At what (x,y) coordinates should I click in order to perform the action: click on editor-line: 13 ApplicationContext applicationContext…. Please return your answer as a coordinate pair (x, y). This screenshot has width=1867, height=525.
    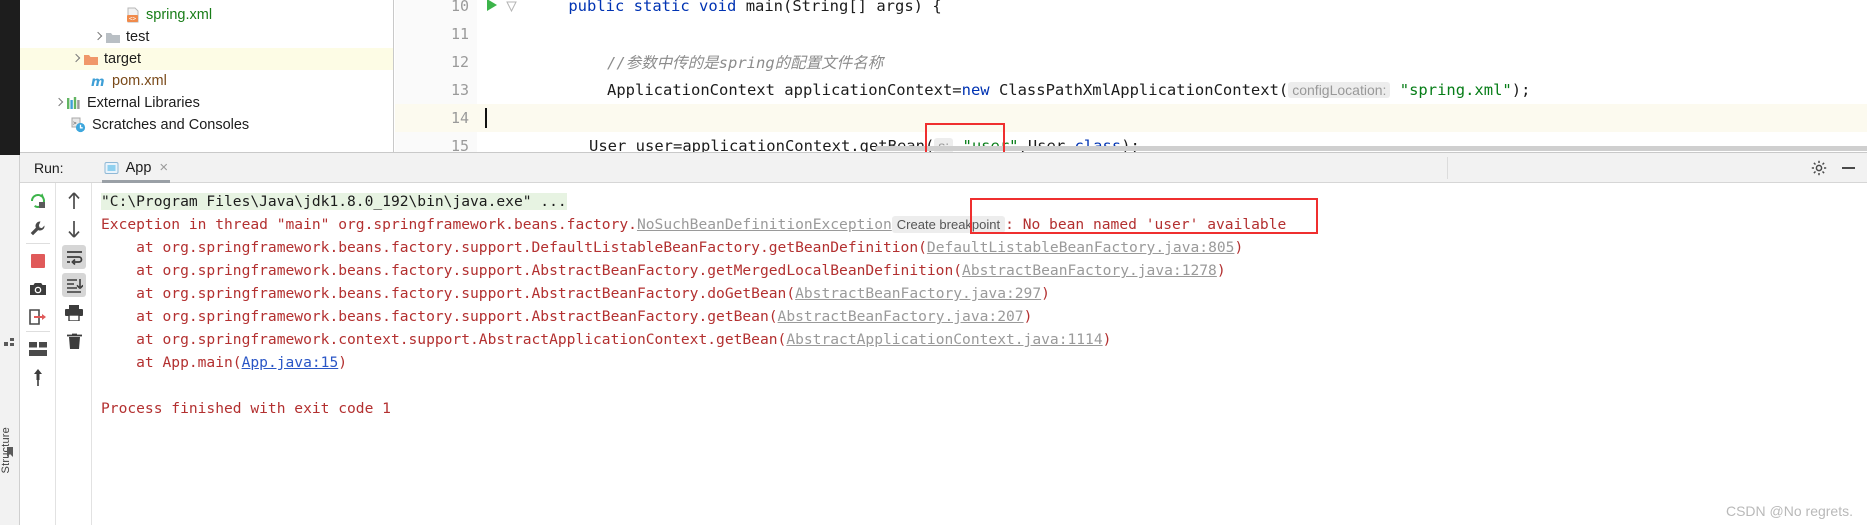
    Looking at the image, I should click on (1131, 90).